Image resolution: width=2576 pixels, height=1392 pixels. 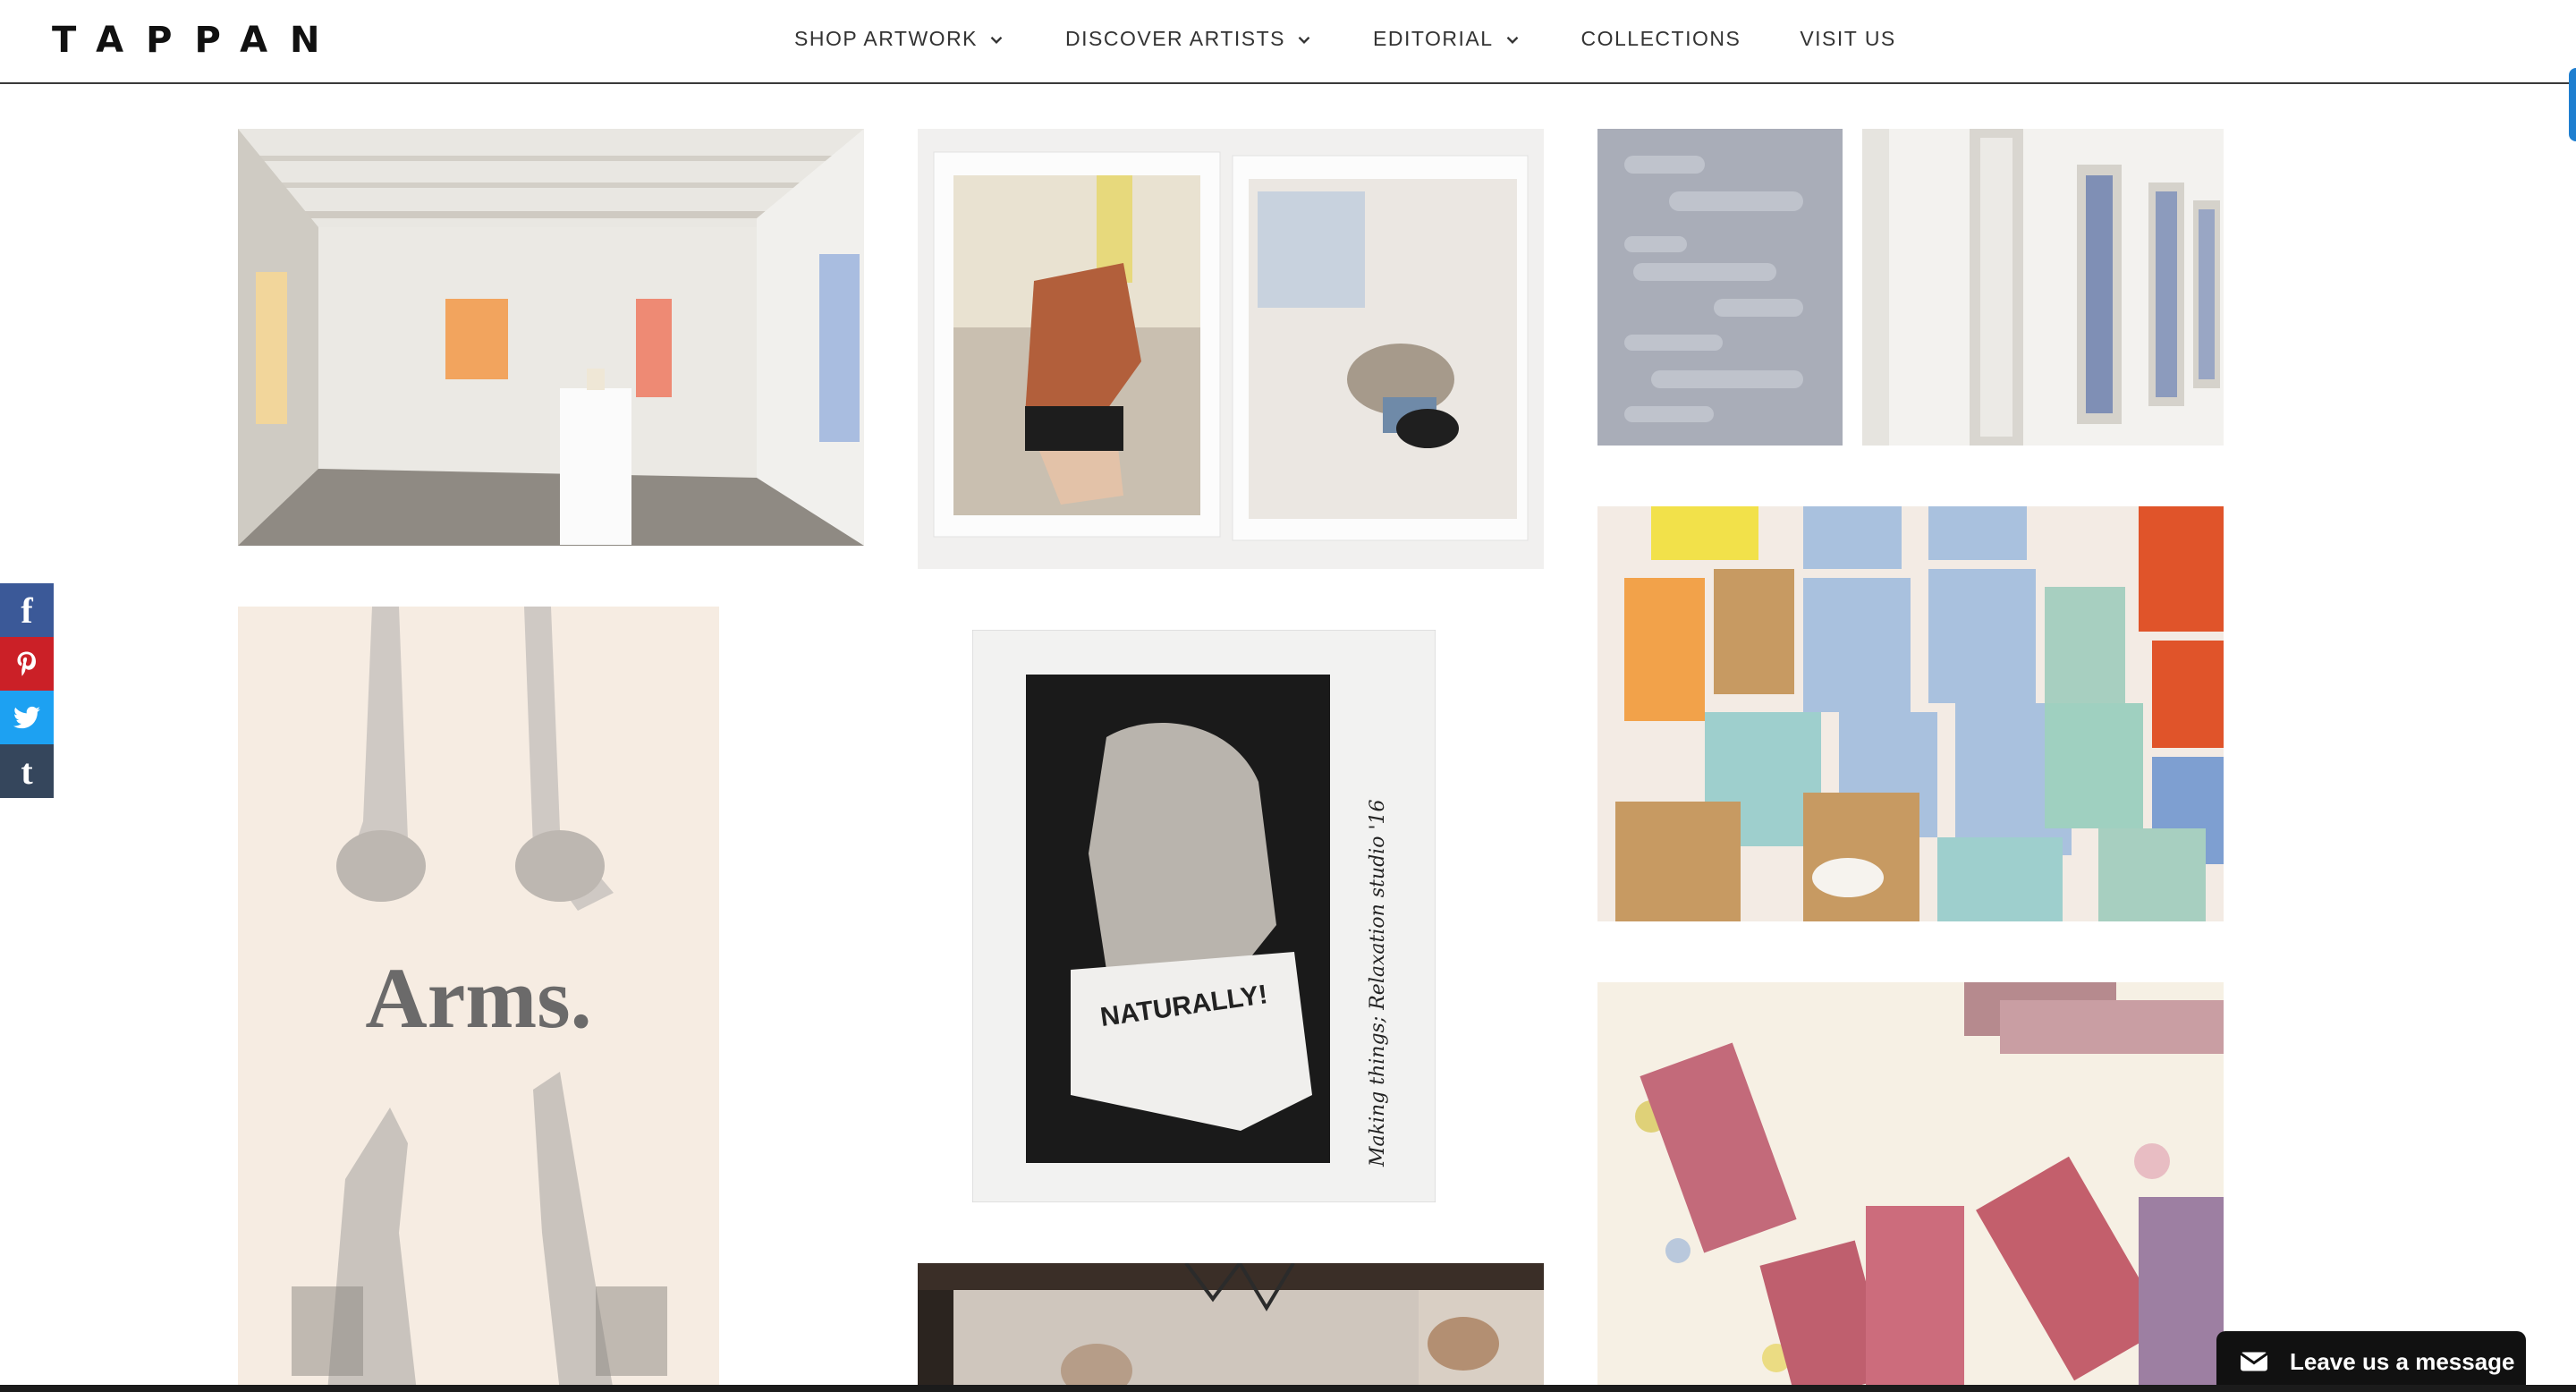 What do you see at coordinates (1175, 38) in the screenshot?
I see `nav-label: DISCOVER ARTISTS` at bounding box center [1175, 38].